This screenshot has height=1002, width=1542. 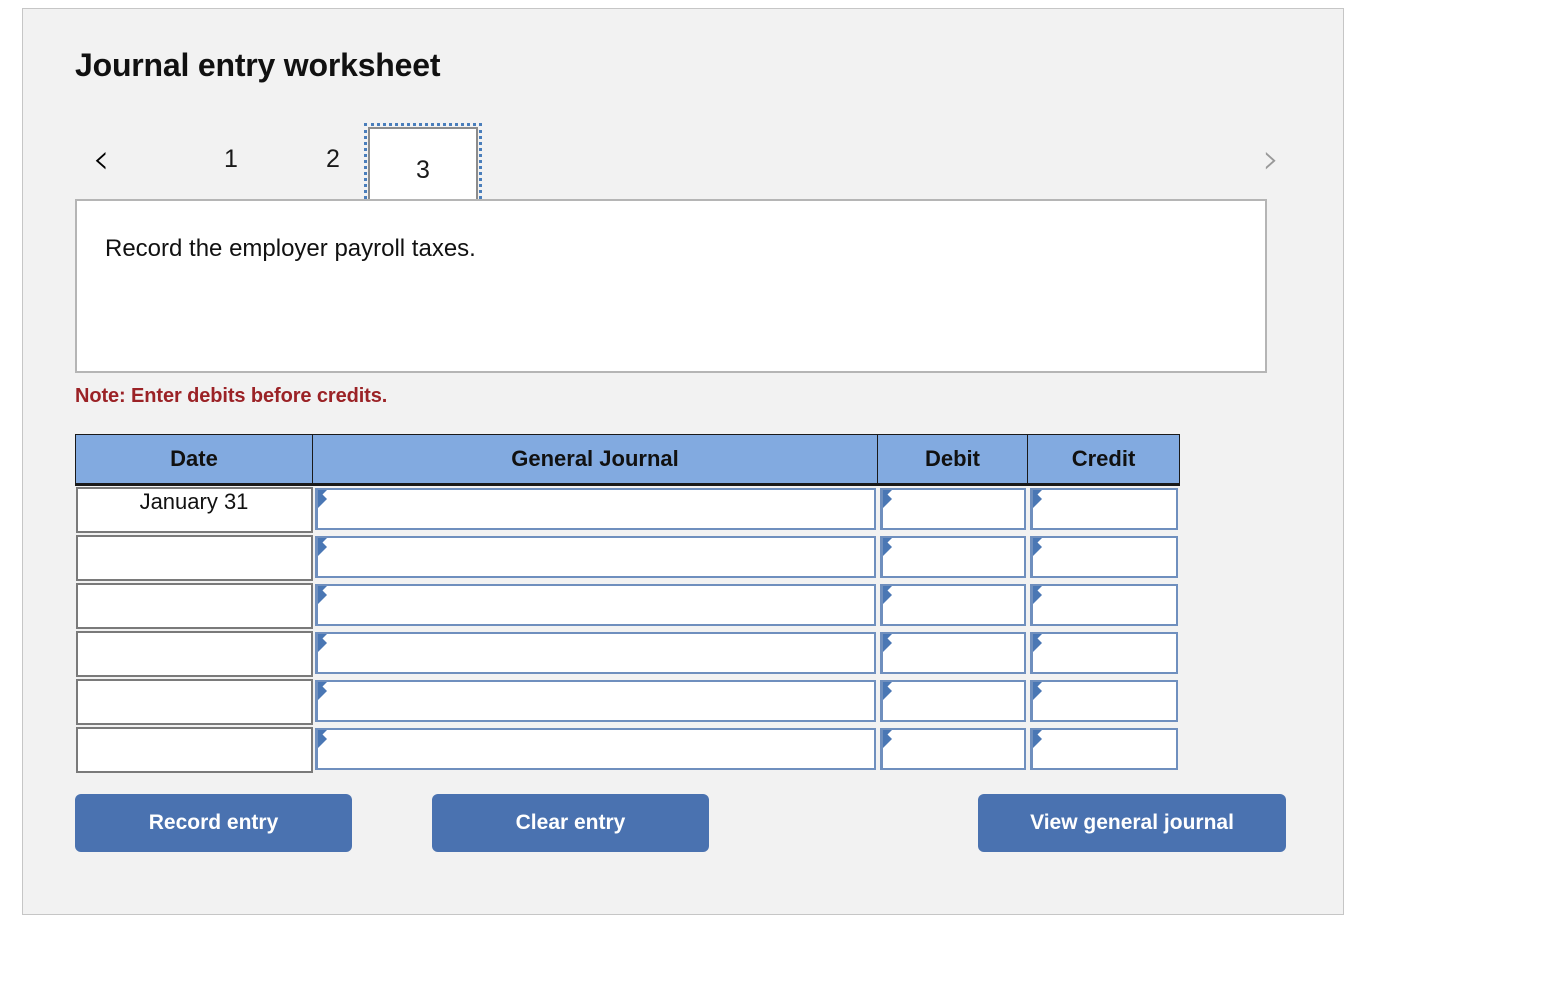 I want to click on chevron-right-icon: ›, so click(x=1271, y=159).